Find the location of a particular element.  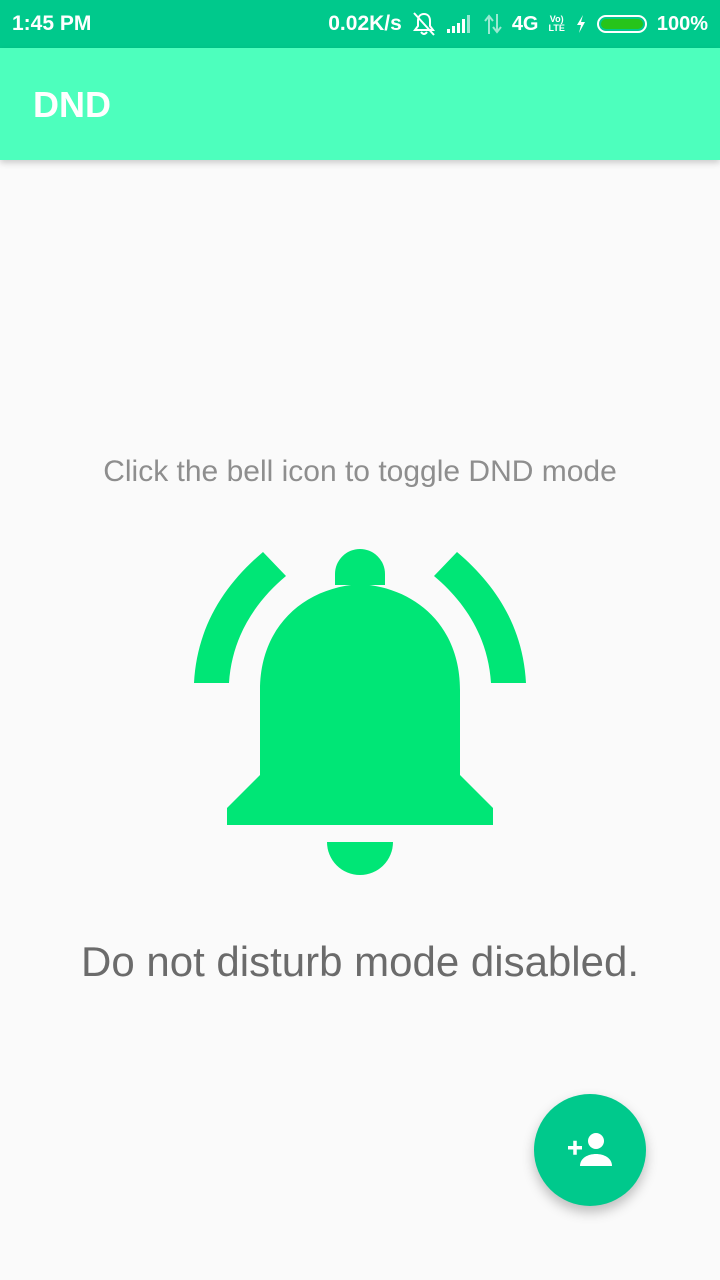

status-bar: 1:45 PM 0.02K/s 4G Vo) LTE 100% is located at coordinates (360, 24).